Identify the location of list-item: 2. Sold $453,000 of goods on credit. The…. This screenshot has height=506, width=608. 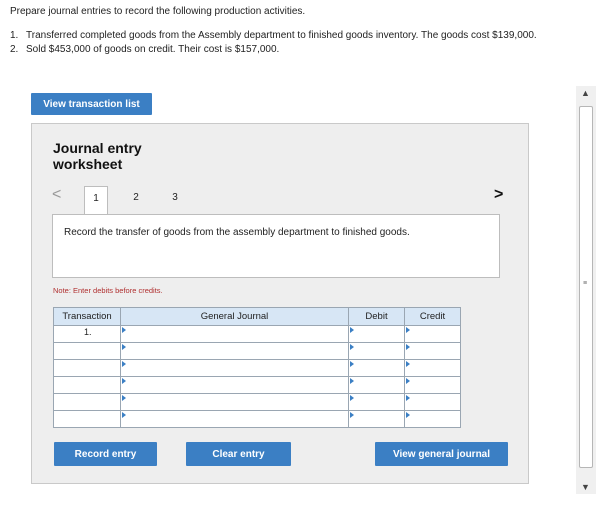
(290, 50).